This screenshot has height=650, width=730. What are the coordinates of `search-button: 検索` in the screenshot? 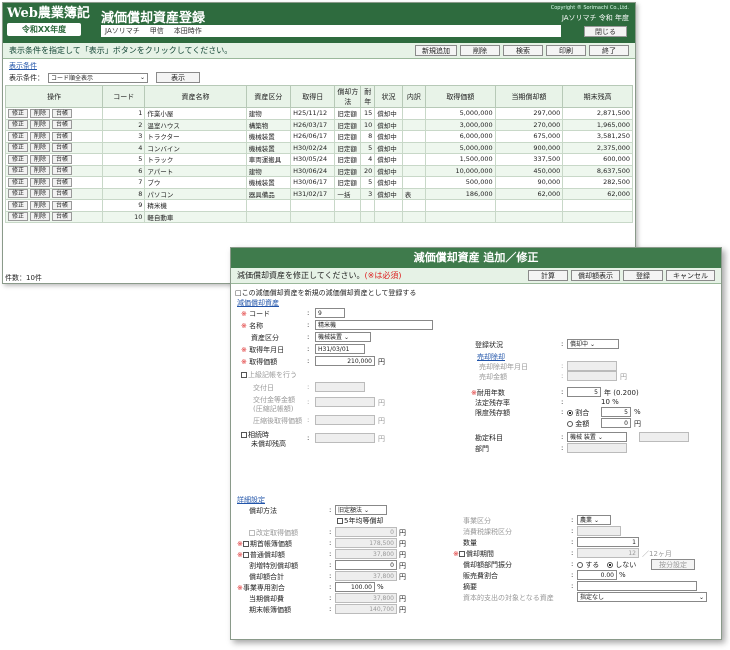 It's located at (523, 50).